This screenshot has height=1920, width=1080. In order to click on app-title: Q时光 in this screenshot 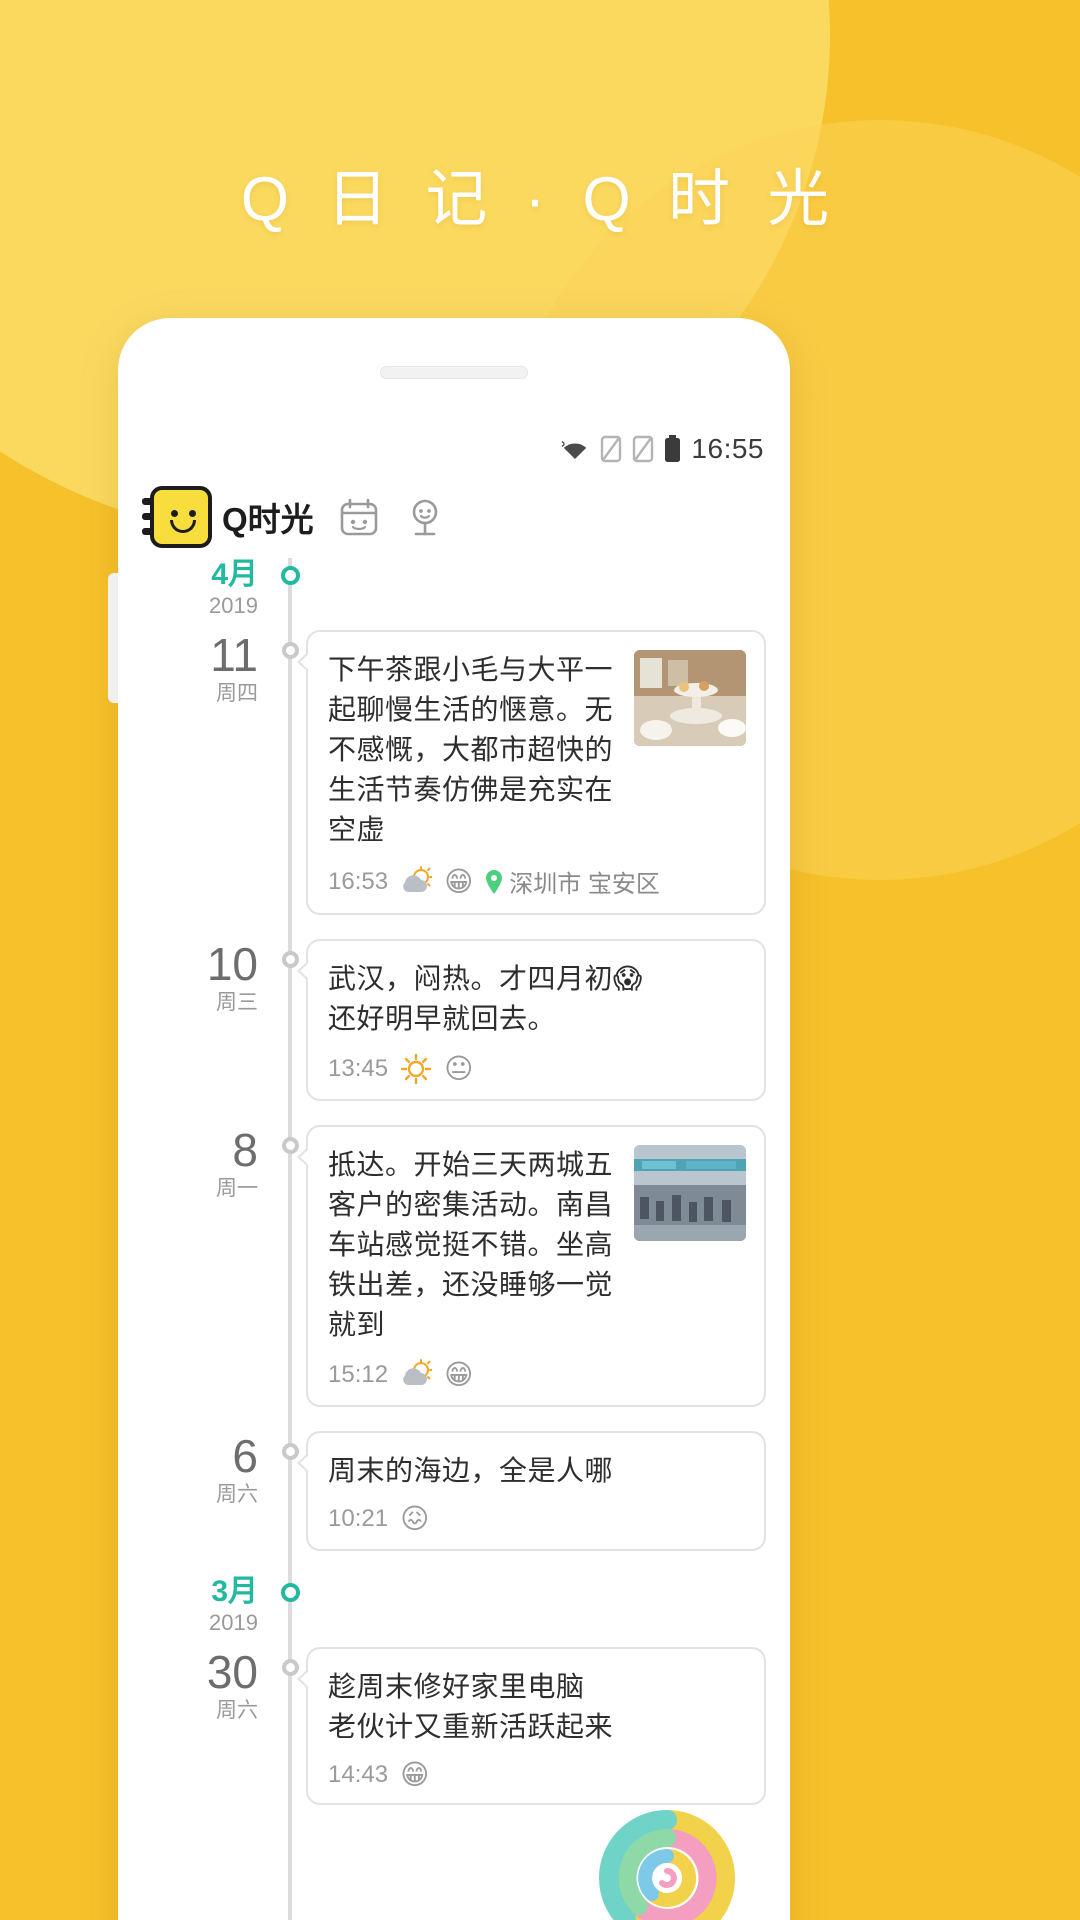, I will do `click(268, 519)`.